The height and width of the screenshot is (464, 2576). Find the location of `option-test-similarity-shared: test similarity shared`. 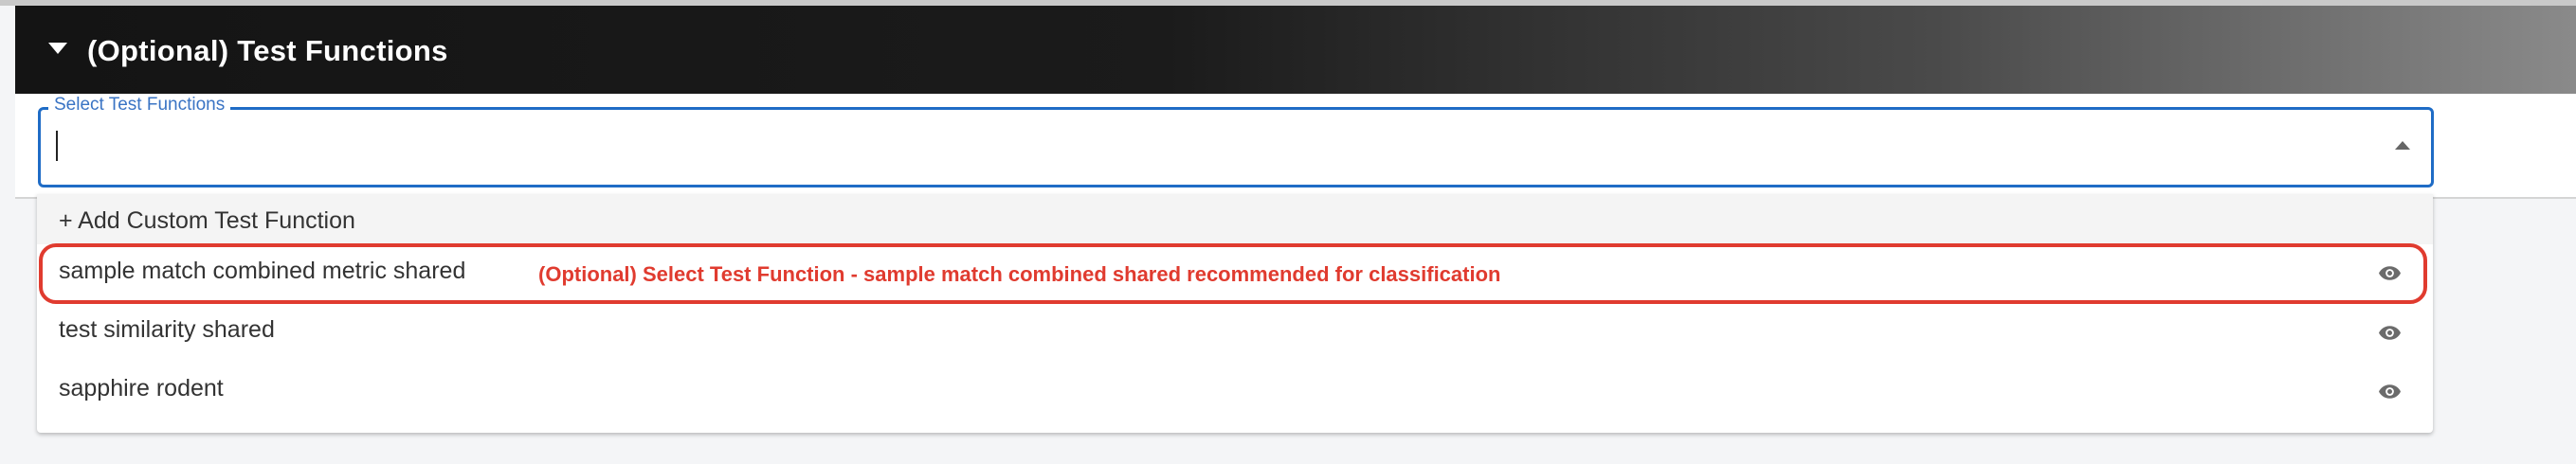

option-test-similarity-shared: test similarity shared is located at coordinates (167, 330).